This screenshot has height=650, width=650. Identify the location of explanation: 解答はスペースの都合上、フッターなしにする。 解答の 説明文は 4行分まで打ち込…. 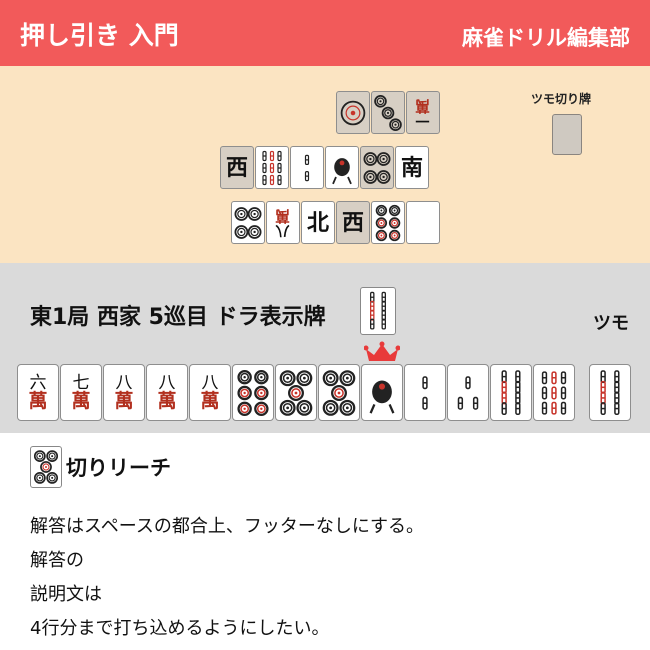
(227, 578).